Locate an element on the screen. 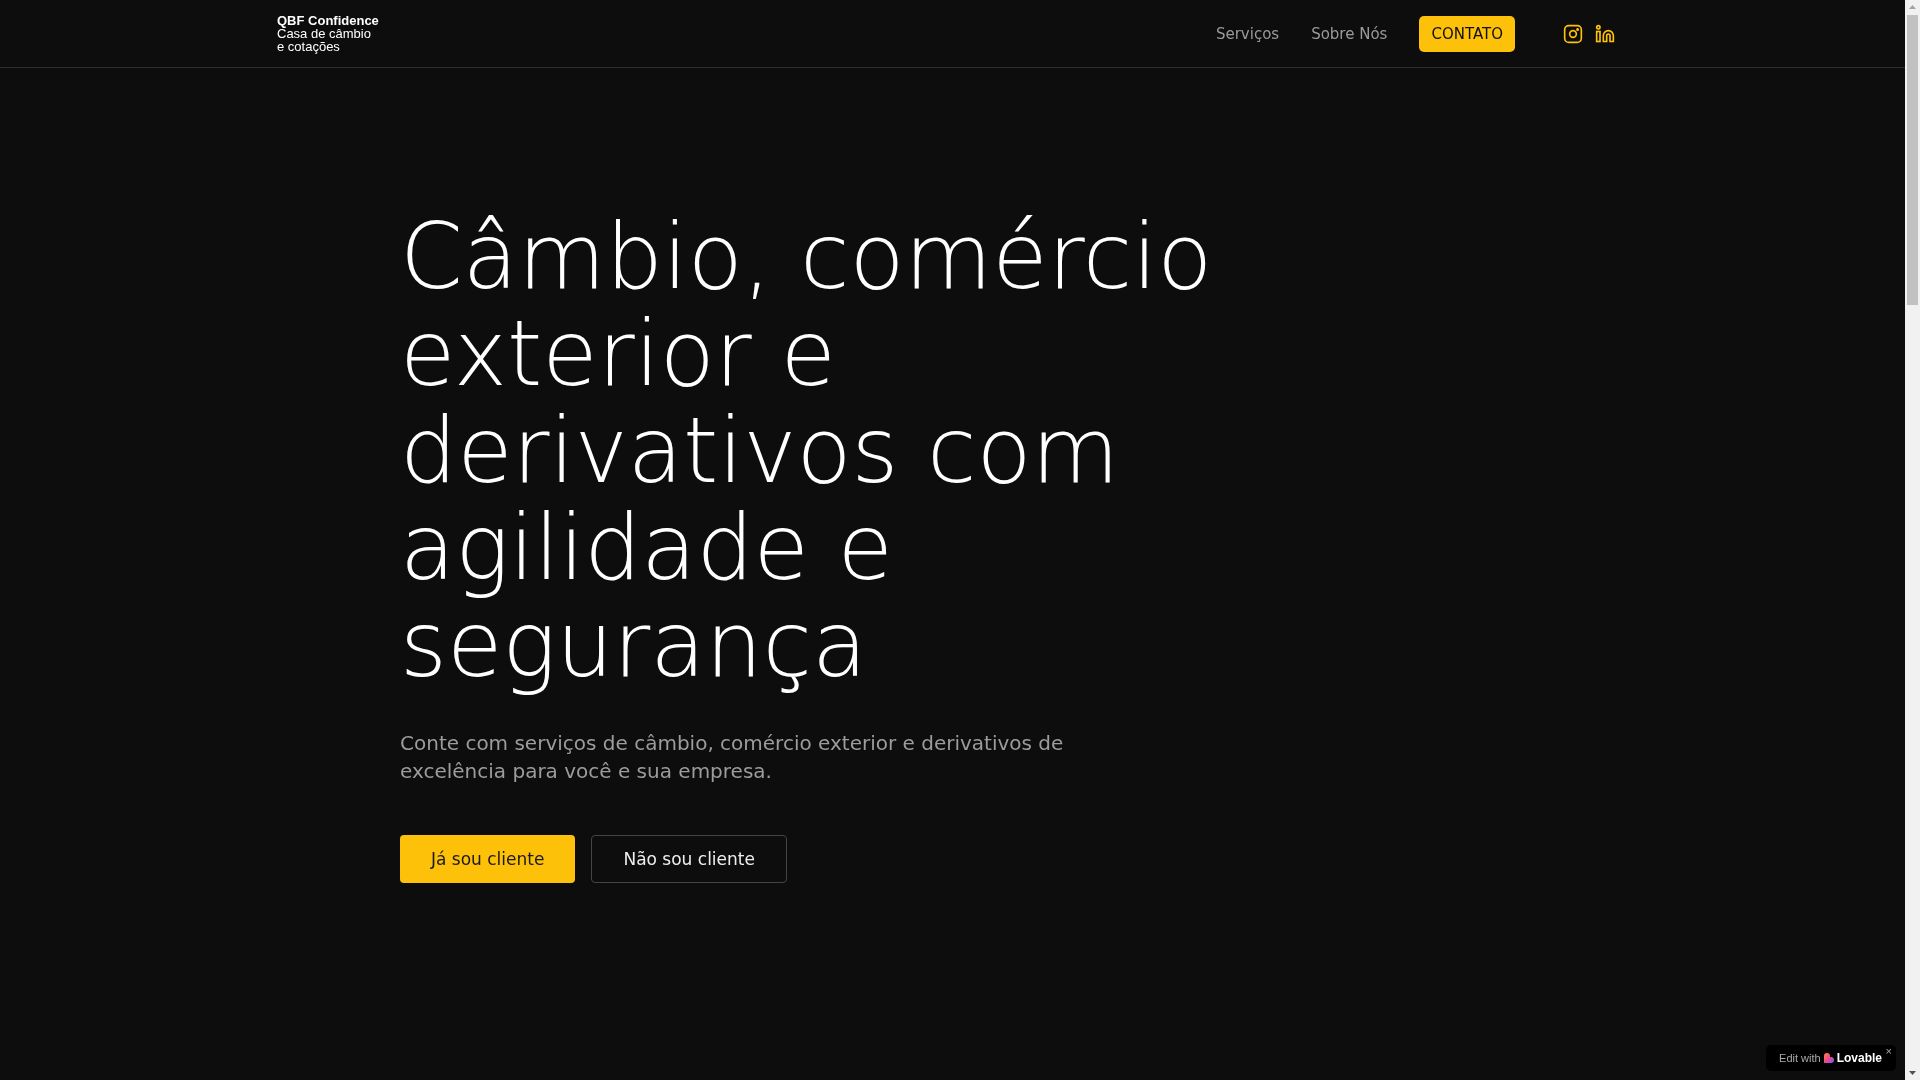 Image resolution: width=1920 pixels, height=1080 pixels. close-icon: × is located at coordinates (1888, 1051).